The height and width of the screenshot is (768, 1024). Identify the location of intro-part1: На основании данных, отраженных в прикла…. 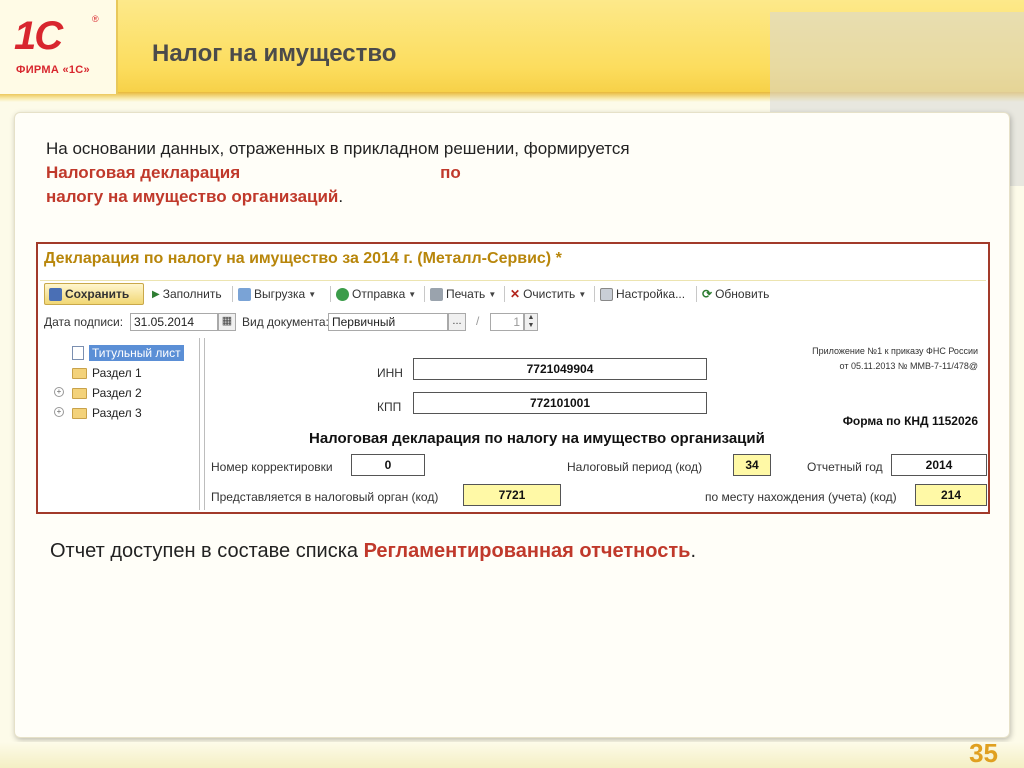
(338, 148).